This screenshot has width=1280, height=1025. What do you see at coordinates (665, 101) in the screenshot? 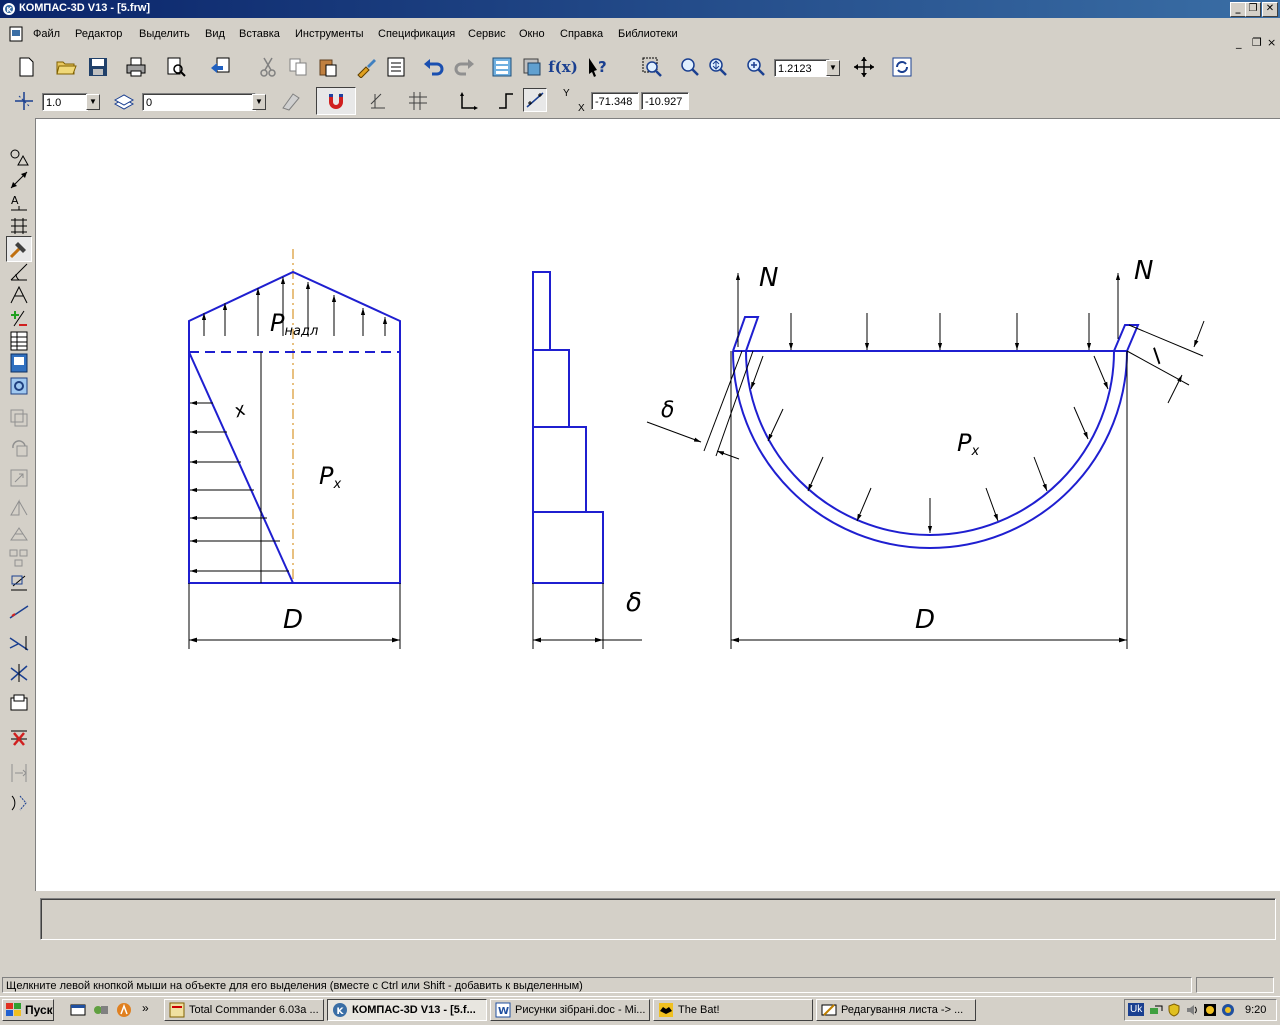
I see `coord-y-field: -10.927` at bounding box center [665, 101].